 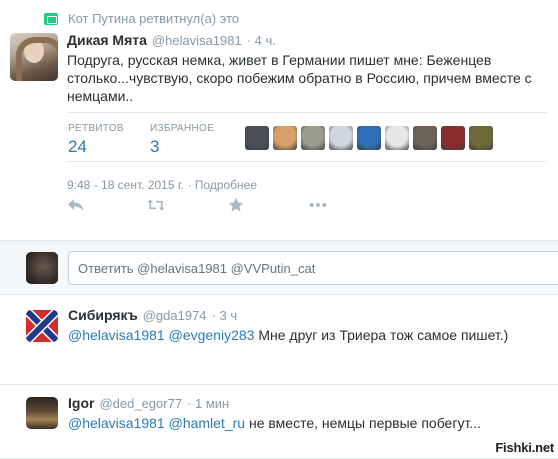 What do you see at coordinates (155, 146) in the screenshot?
I see `favorites-count: 3` at bounding box center [155, 146].